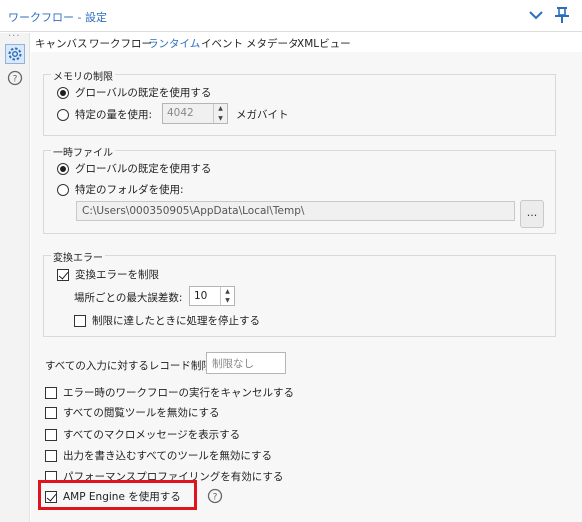 This screenshot has width=582, height=522. I want to click on settings-tab, so click(15, 54).